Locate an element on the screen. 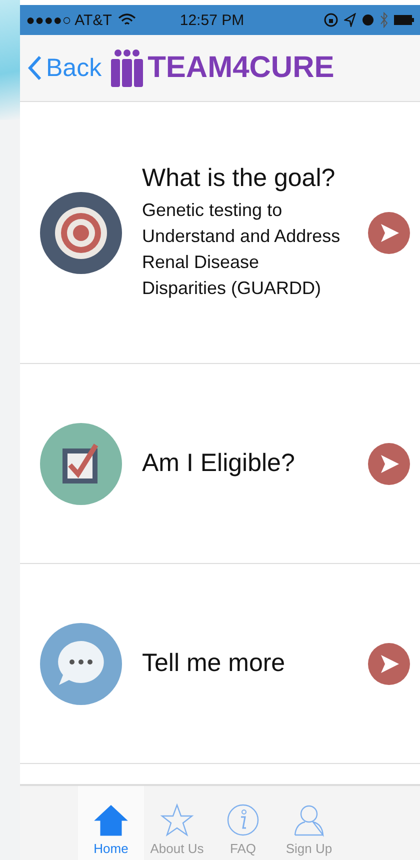  target-icon is located at coordinates (81, 233).